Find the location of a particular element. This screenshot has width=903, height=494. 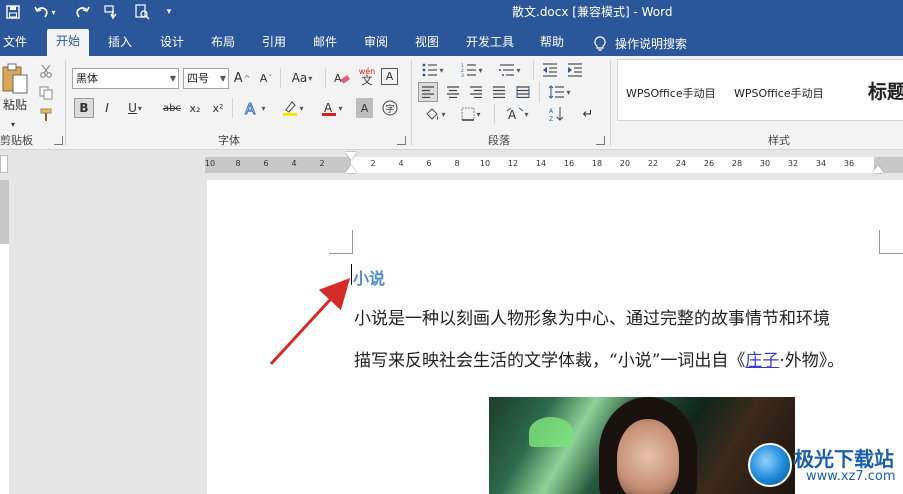

show-marks-icon: ↵ is located at coordinates (588, 114).